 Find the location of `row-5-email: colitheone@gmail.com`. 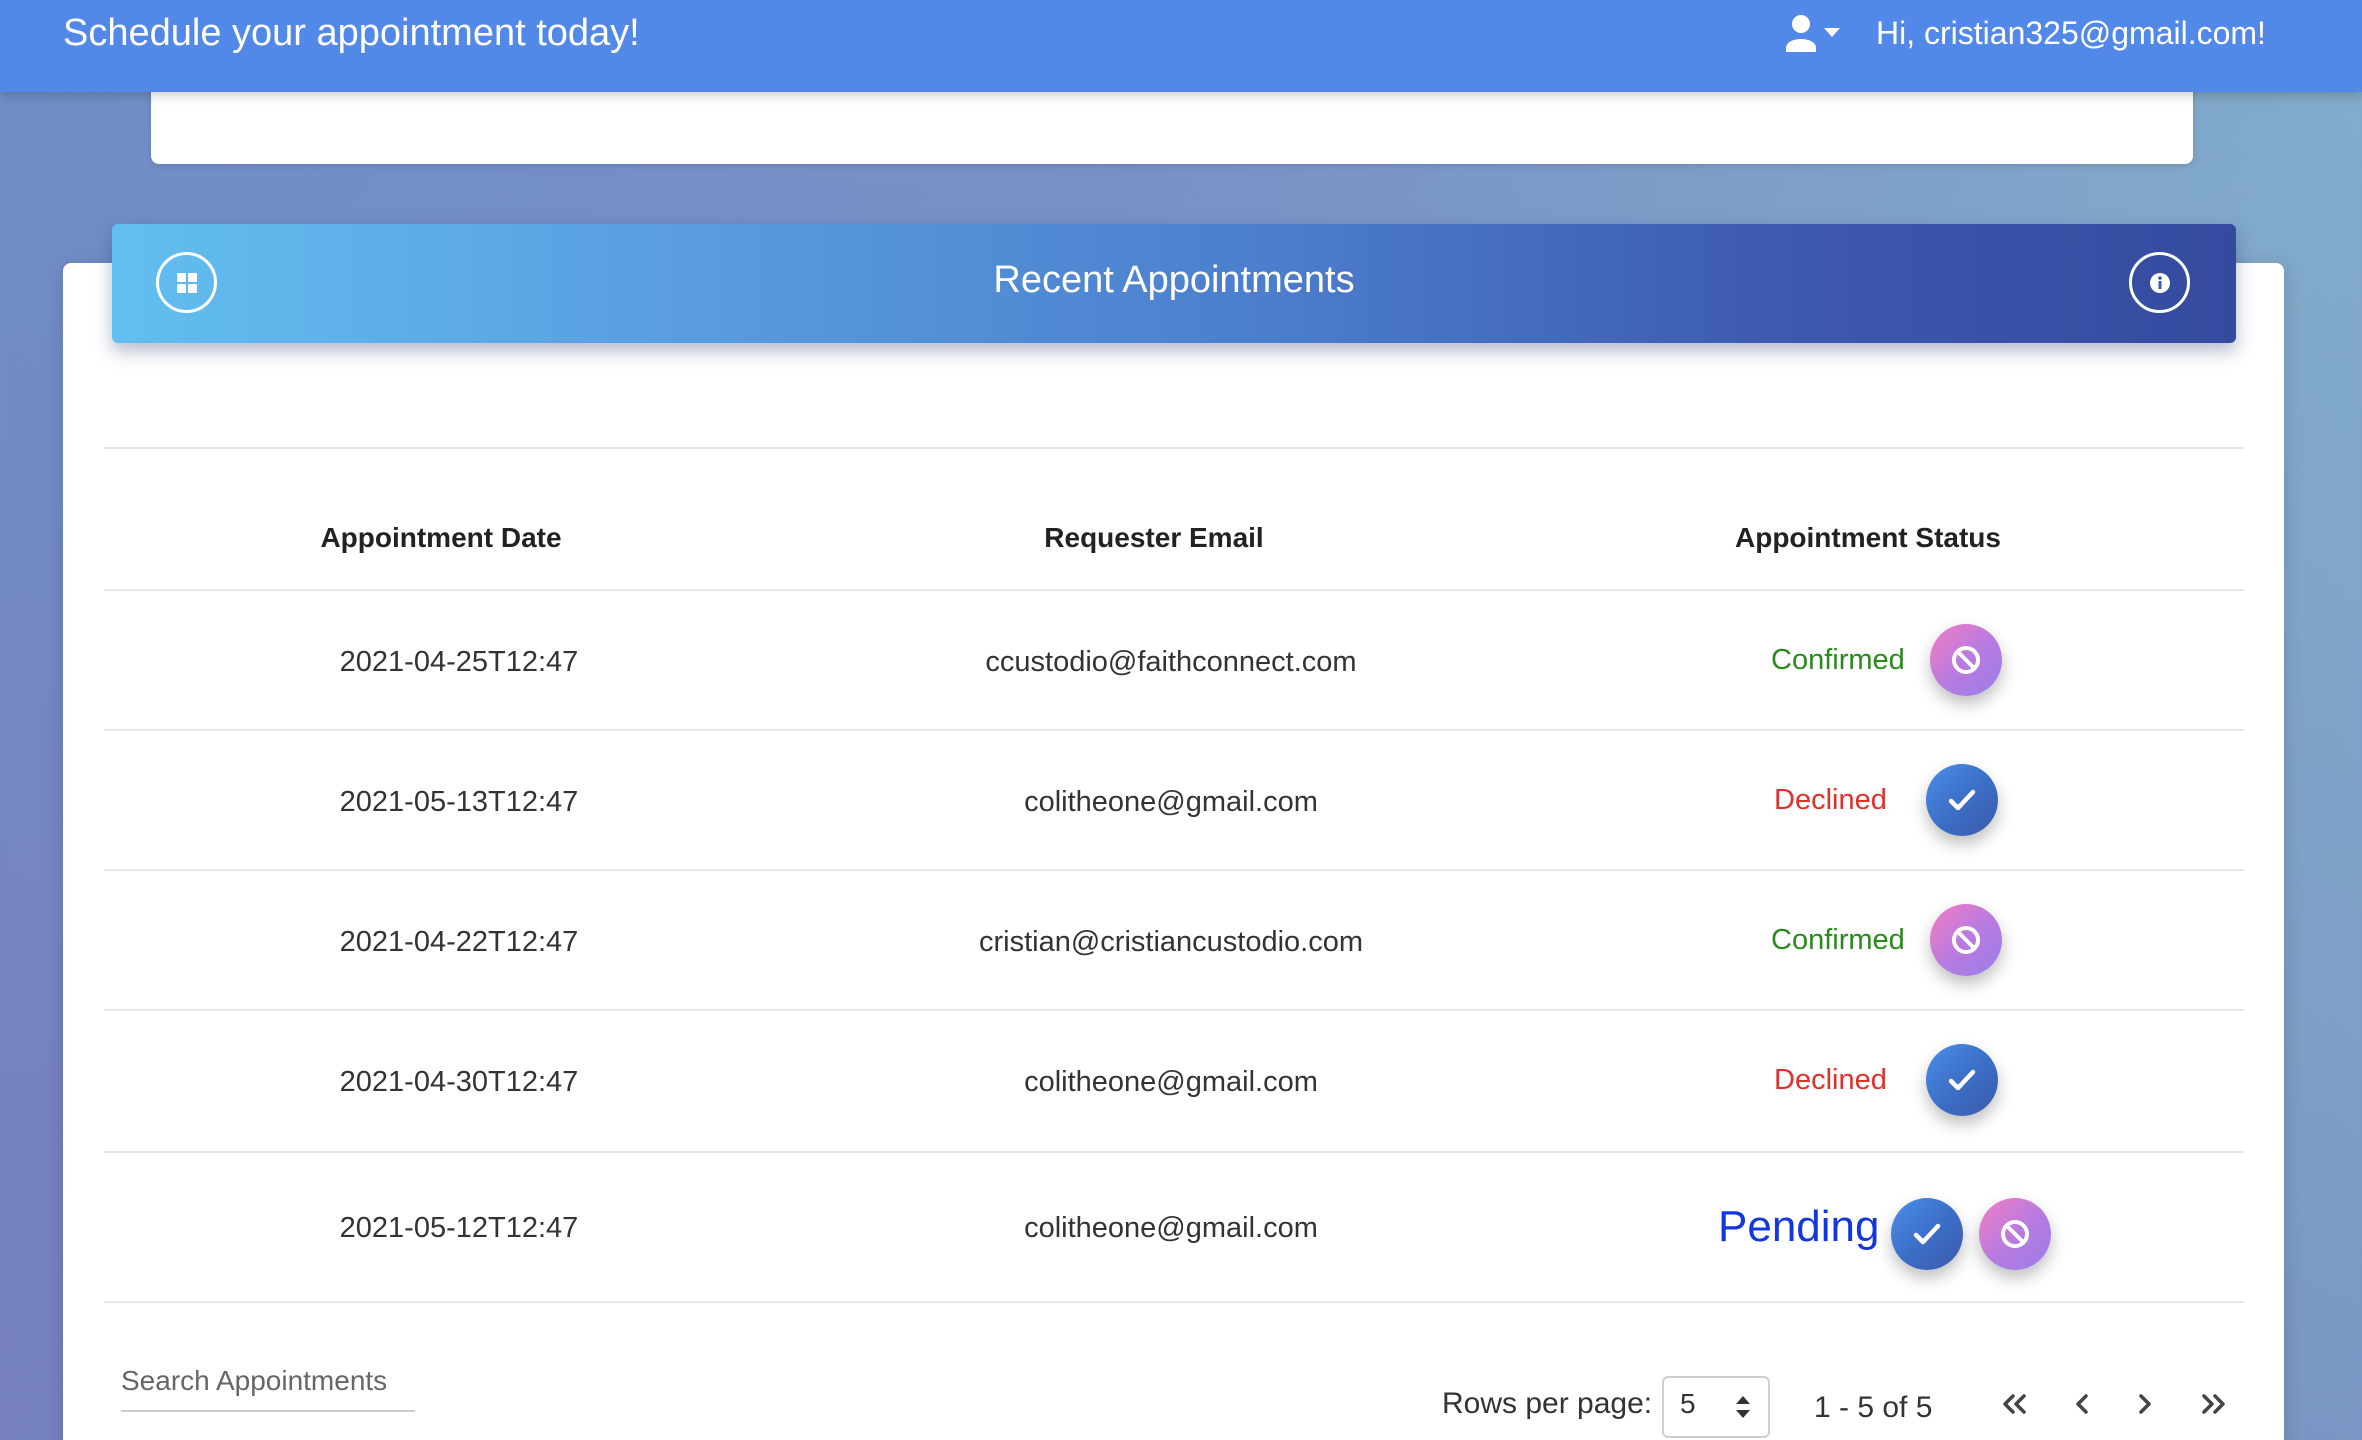

row-5-email: colitheone@gmail.com is located at coordinates (1171, 1228).